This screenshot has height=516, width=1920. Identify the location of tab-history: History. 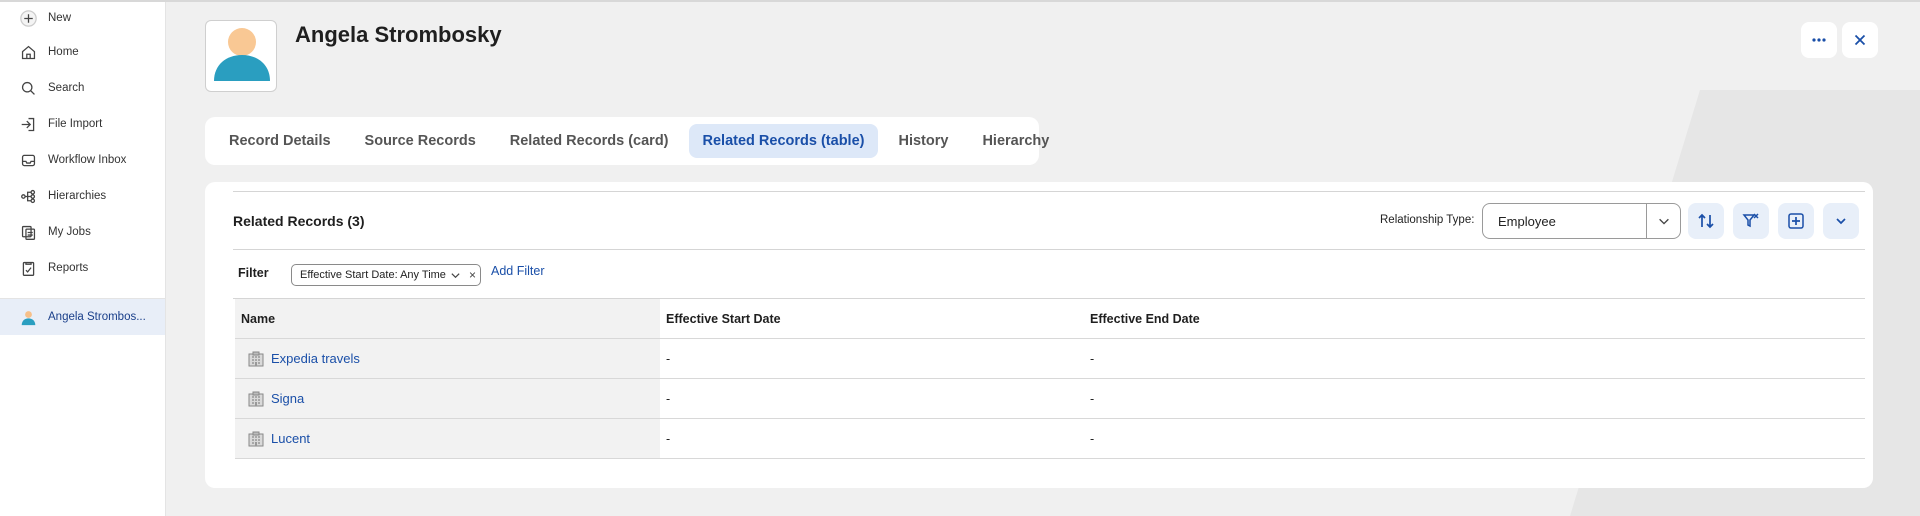
(923, 141).